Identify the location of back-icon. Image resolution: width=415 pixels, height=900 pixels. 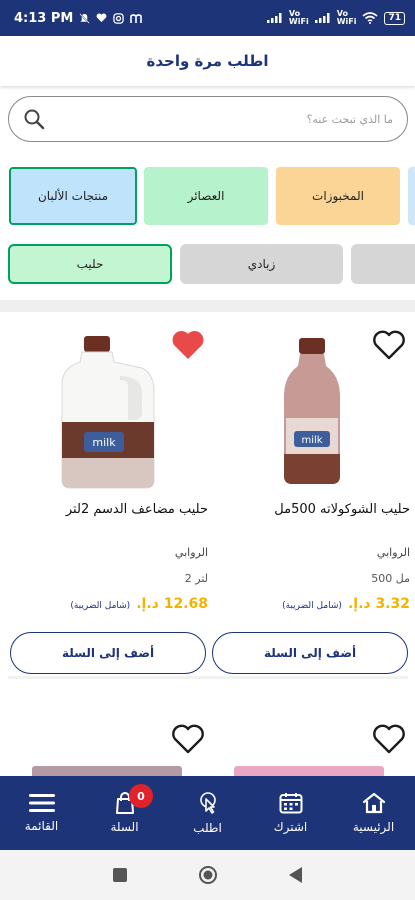
(296, 875).